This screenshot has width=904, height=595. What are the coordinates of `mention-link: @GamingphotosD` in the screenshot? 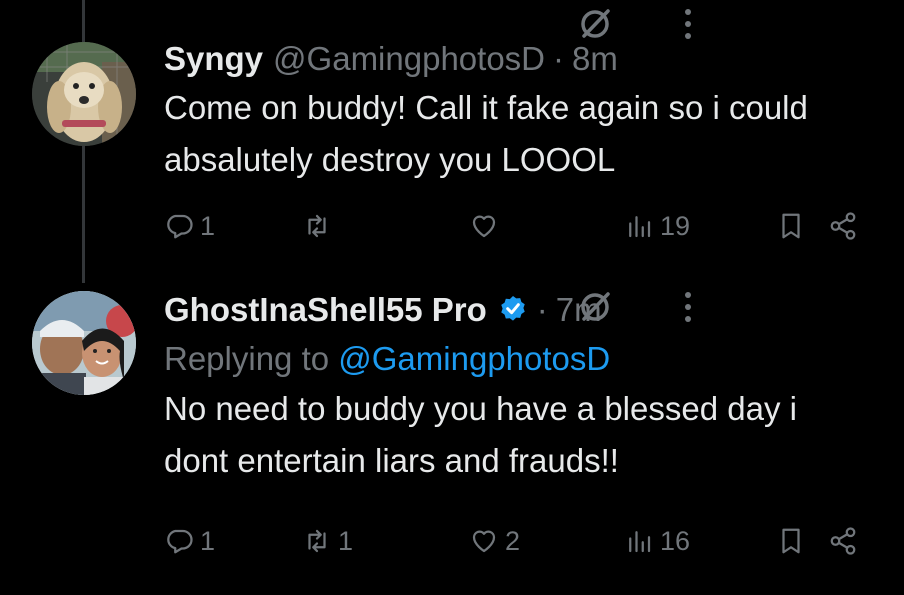 It's located at (474, 358).